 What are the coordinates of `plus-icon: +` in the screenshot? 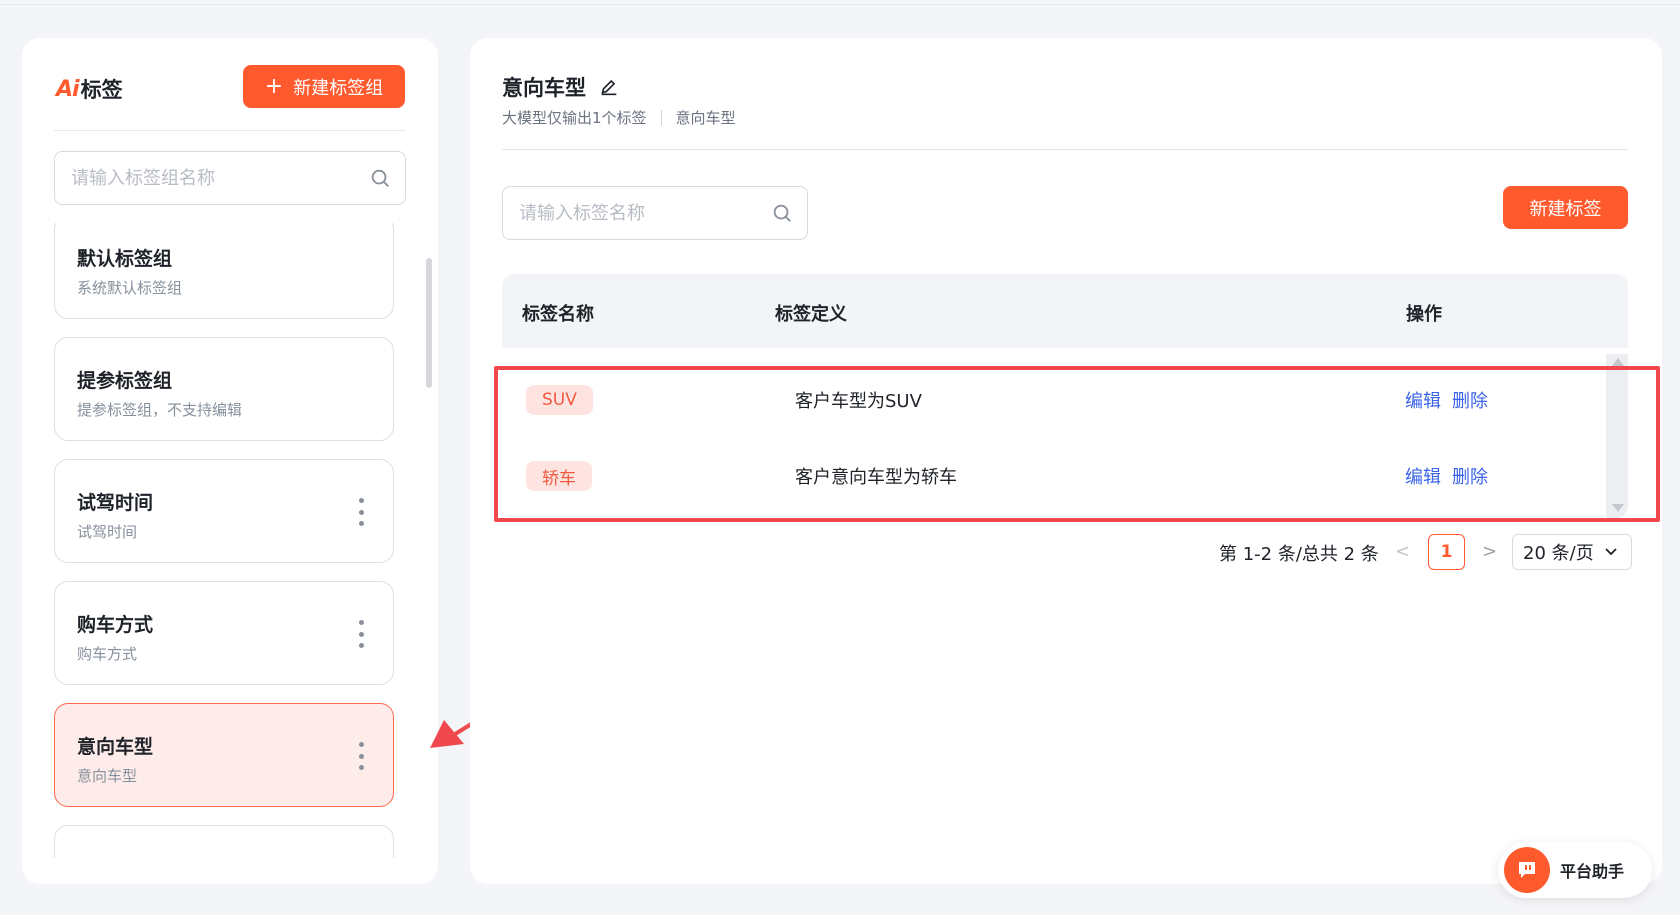 It's located at (274, 86).